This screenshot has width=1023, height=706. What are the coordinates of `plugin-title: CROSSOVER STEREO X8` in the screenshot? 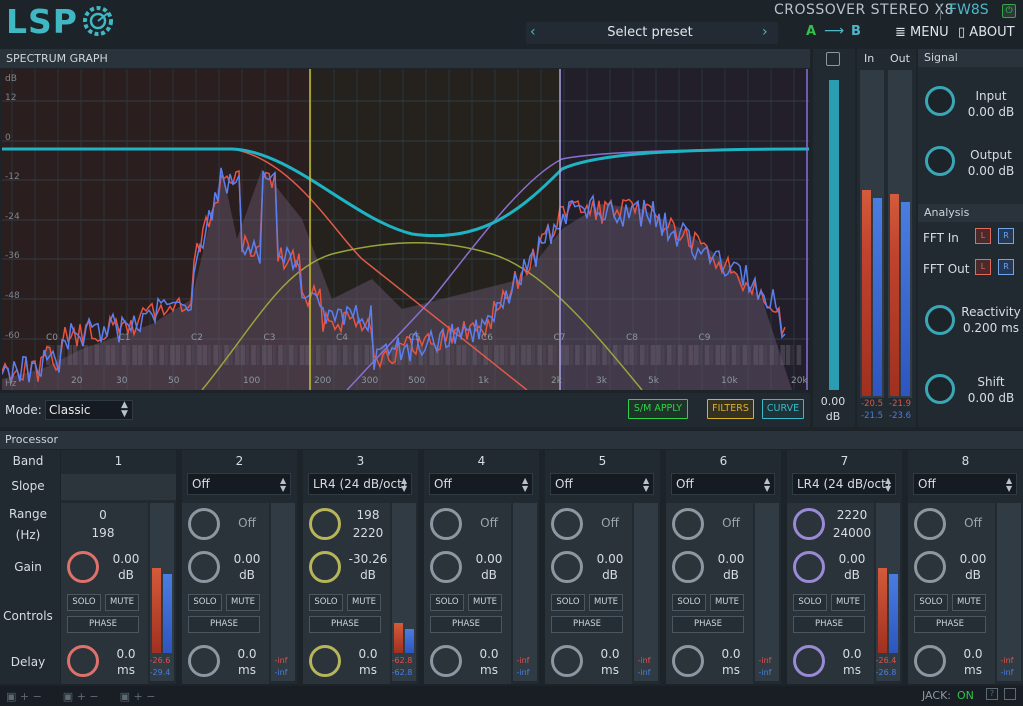 It's located at (864, 10).